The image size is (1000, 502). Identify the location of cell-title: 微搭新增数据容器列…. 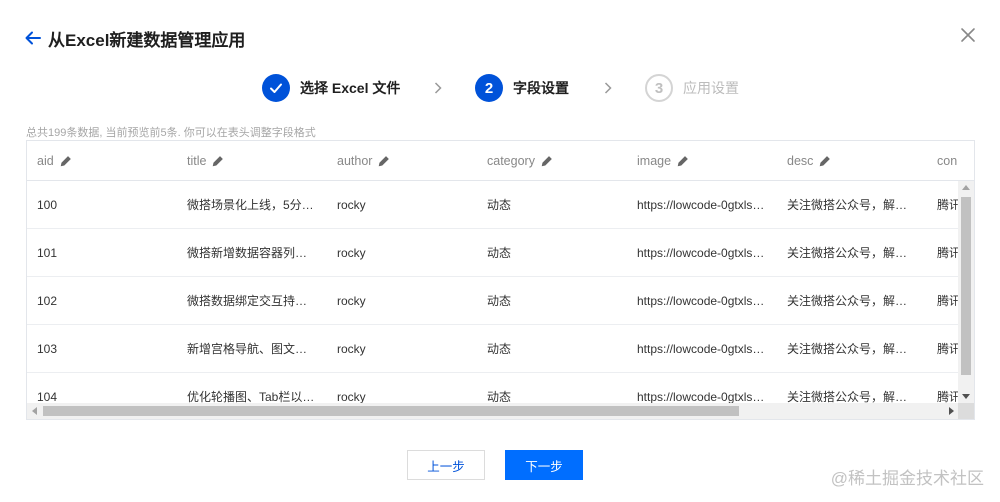
(247, 253).